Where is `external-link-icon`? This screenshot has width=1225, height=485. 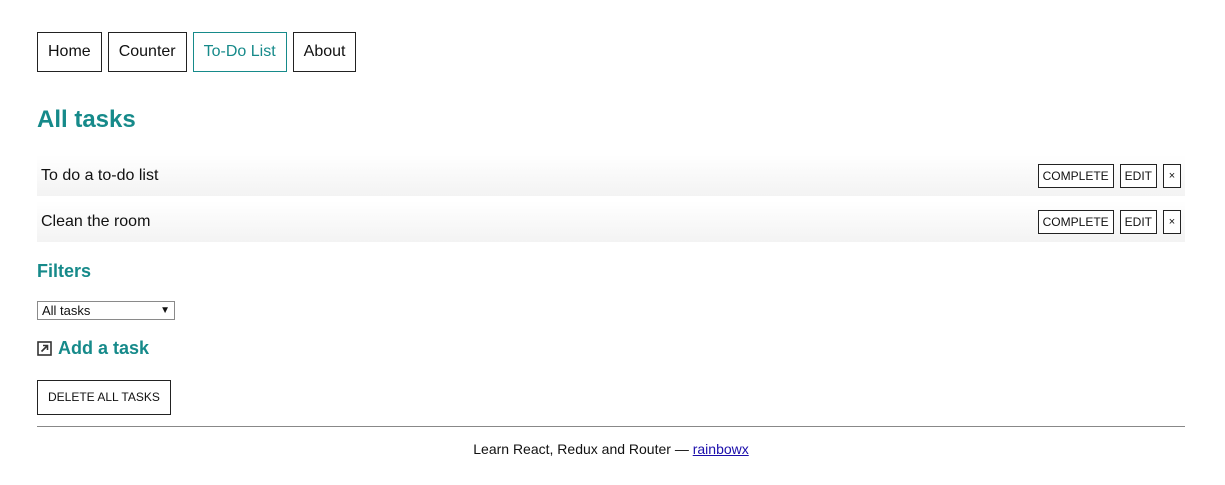
external-link-icon is located at coordinates (44, 348).